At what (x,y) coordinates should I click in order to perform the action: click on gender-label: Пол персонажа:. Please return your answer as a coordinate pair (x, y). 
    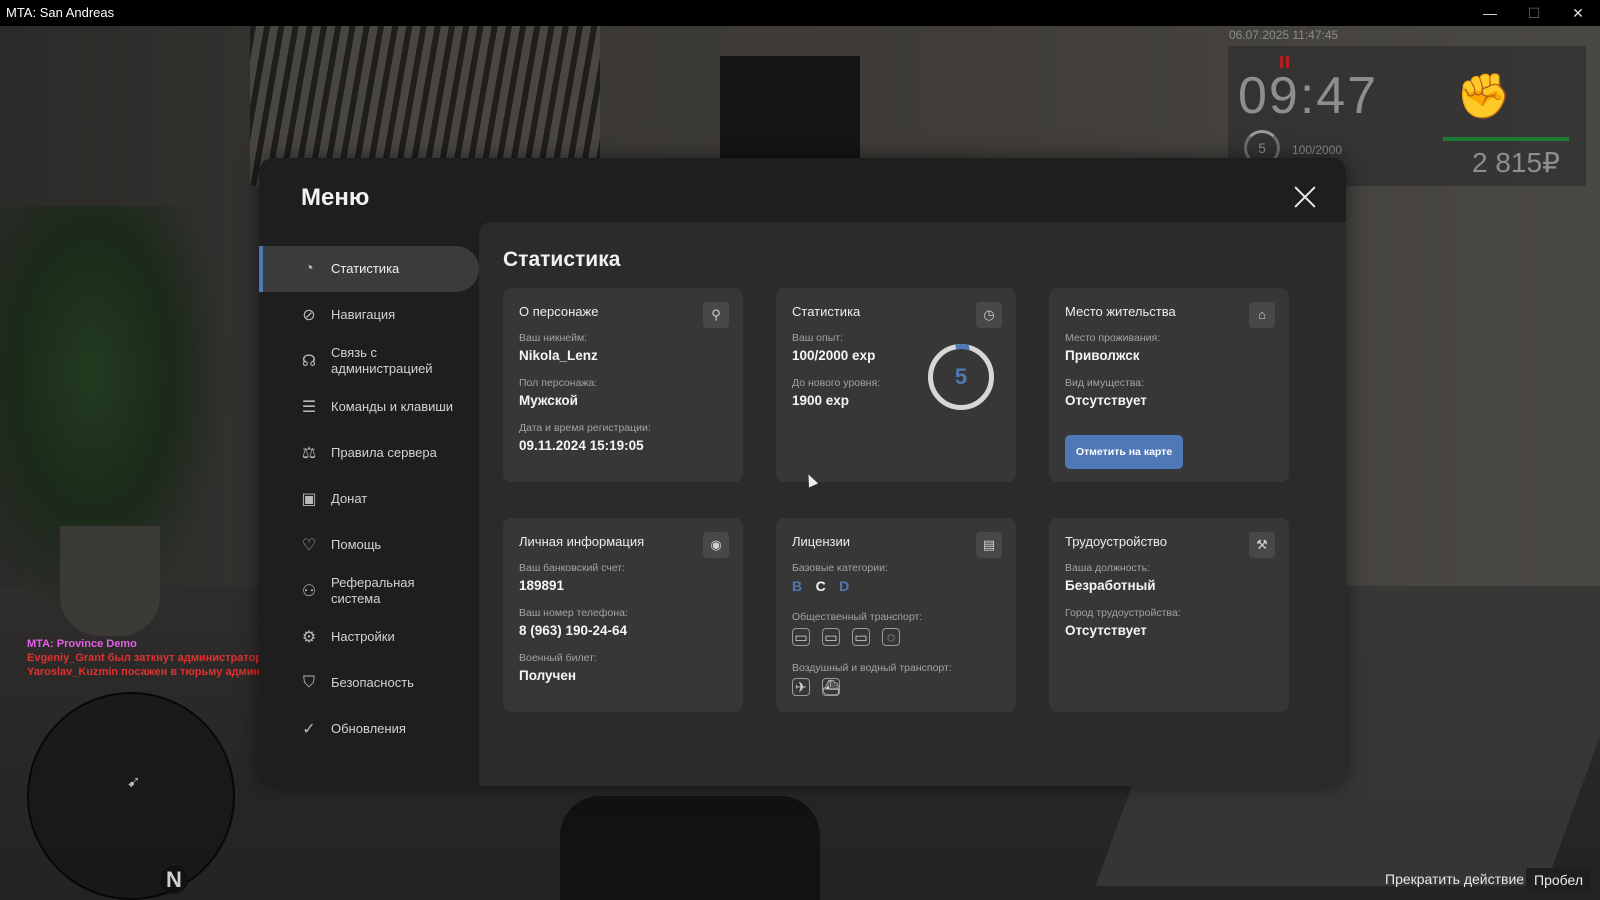
    Looking at the image, I should click on (558, 383).